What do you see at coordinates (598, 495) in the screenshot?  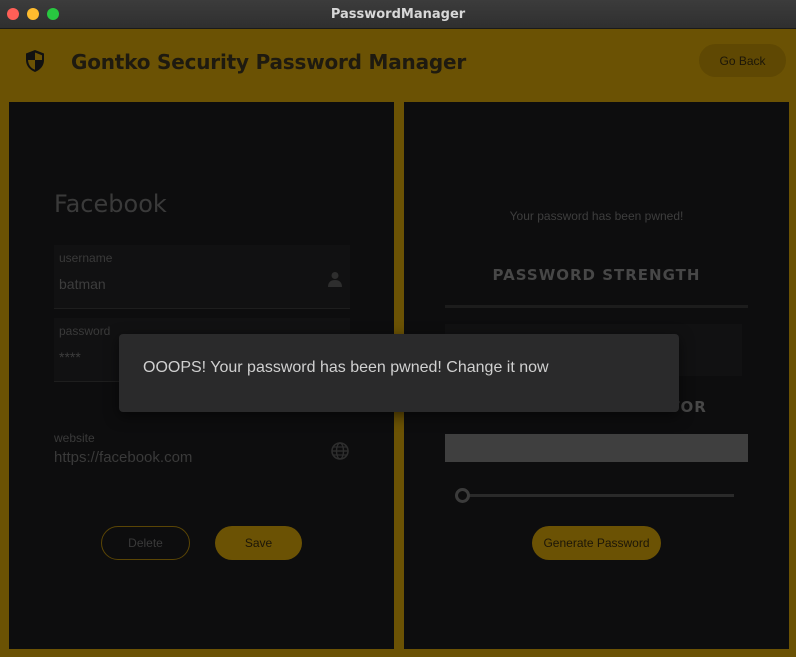 I see `length-slider-track` at bounding box center [598, 495].